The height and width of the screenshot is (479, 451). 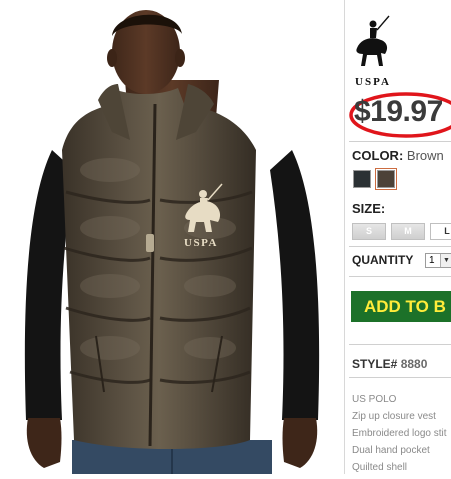 What do you see at coordinates (445, 260) in the screenshot?
I see `chevron-down-icon: ▼` at bounding box center [445, 260].